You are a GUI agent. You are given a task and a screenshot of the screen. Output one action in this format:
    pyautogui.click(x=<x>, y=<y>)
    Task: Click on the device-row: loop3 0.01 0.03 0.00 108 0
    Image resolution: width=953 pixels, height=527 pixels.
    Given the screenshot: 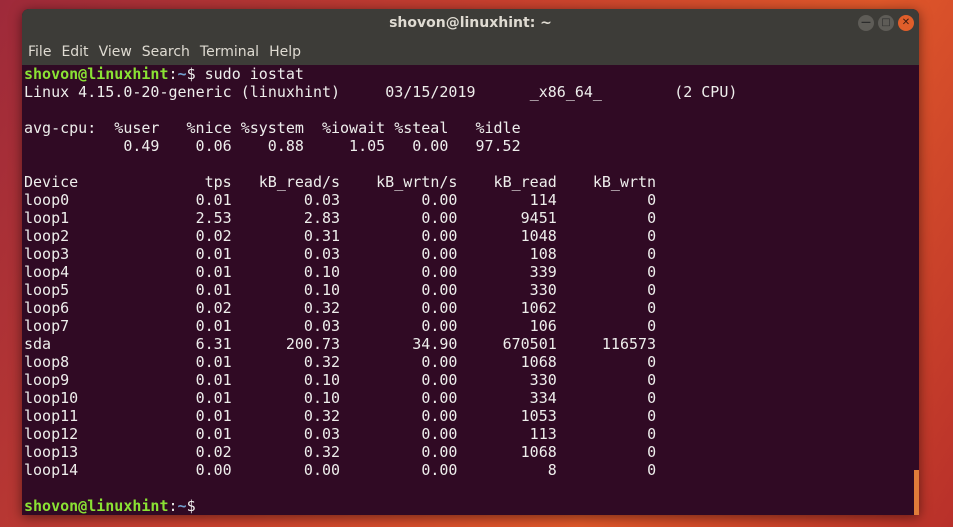 What is the action you would take?
    pyautogui.click(x=470, y=254)
    